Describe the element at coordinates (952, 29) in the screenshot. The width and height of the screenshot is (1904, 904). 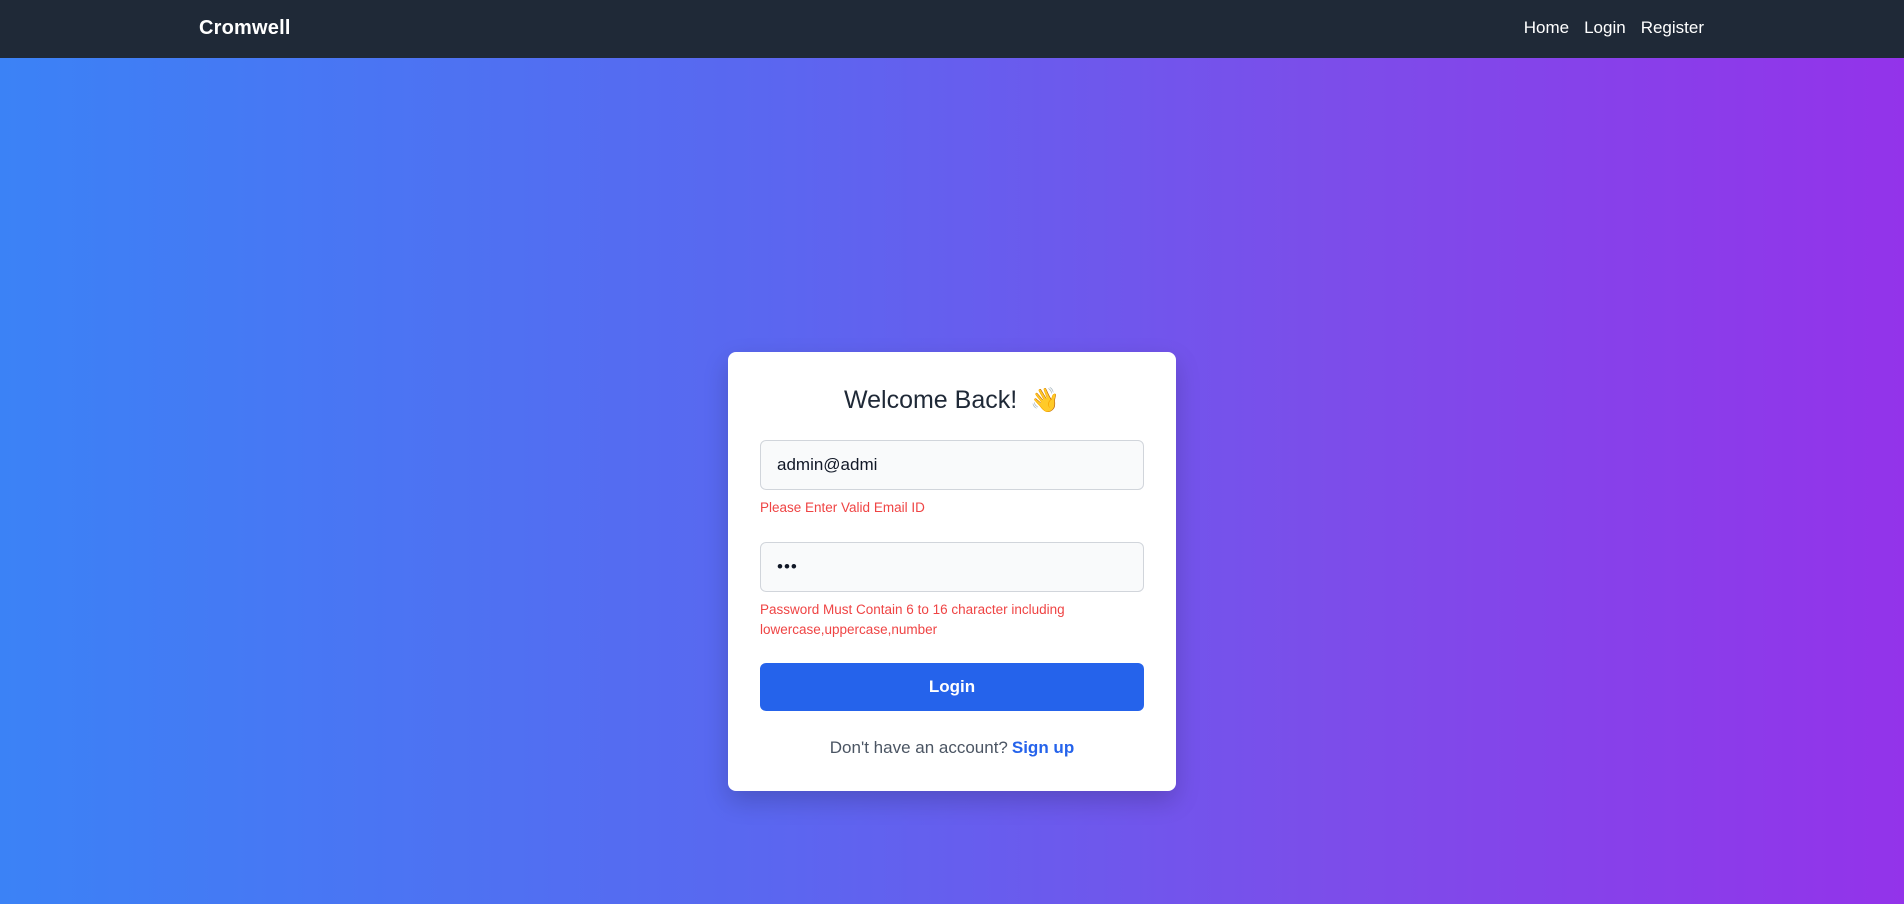
I see `top-navbar: Cromwell Home Login Register` at that location.